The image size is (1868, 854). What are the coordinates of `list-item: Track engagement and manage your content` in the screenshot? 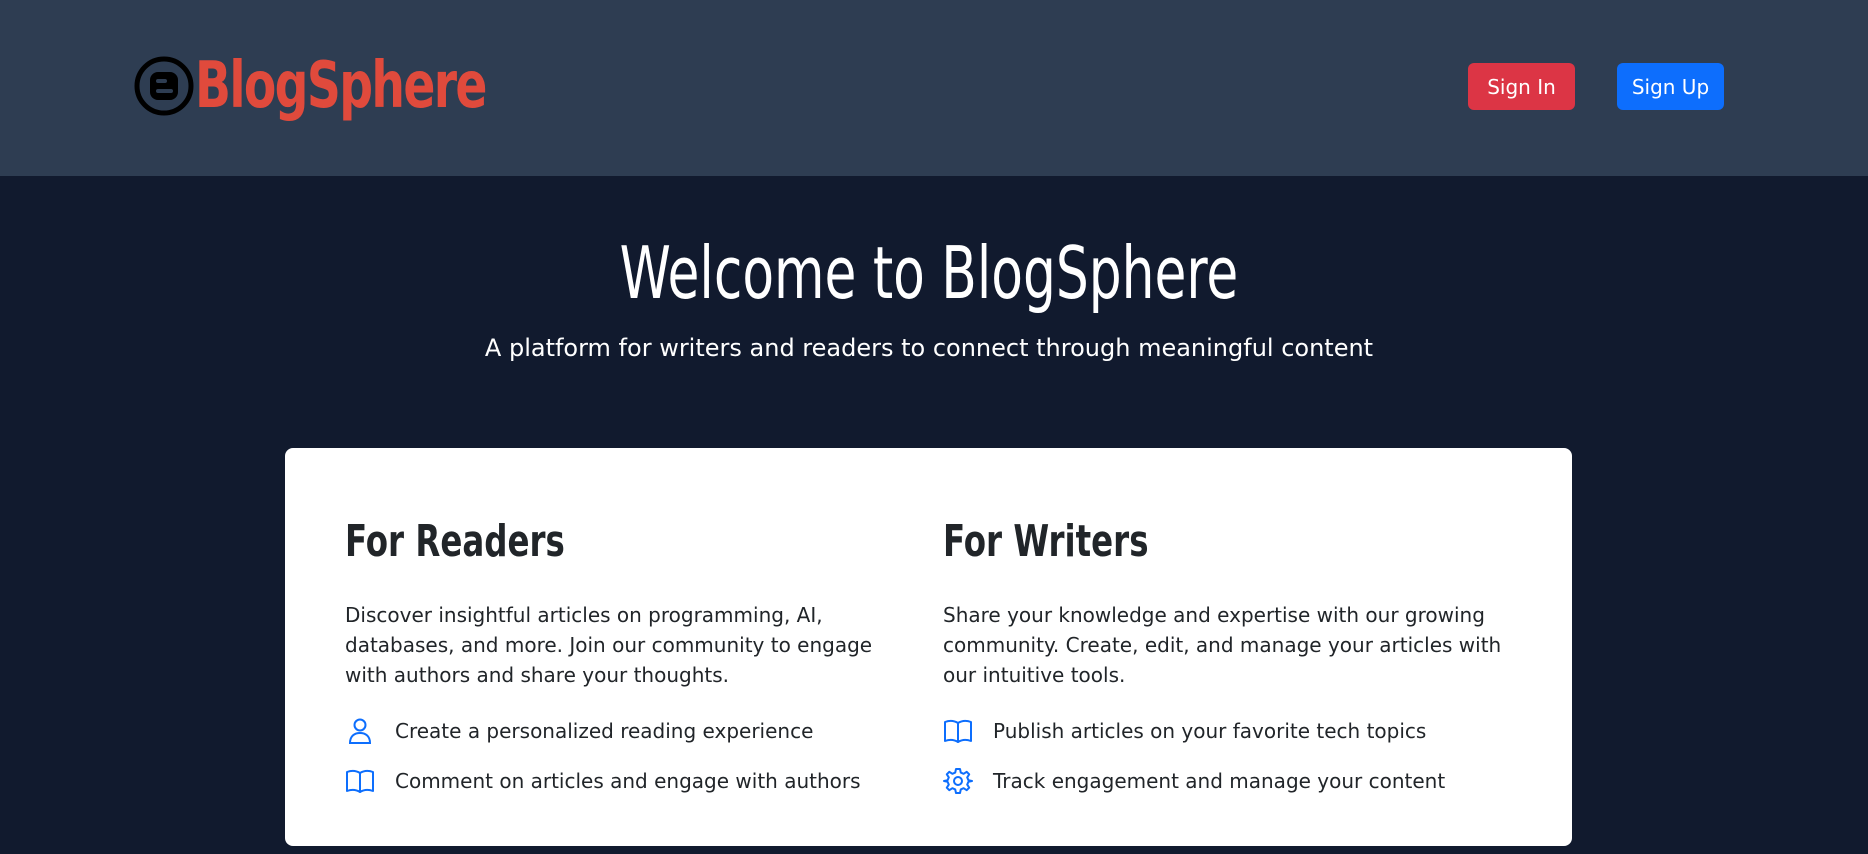 It's located at (1228, 781).